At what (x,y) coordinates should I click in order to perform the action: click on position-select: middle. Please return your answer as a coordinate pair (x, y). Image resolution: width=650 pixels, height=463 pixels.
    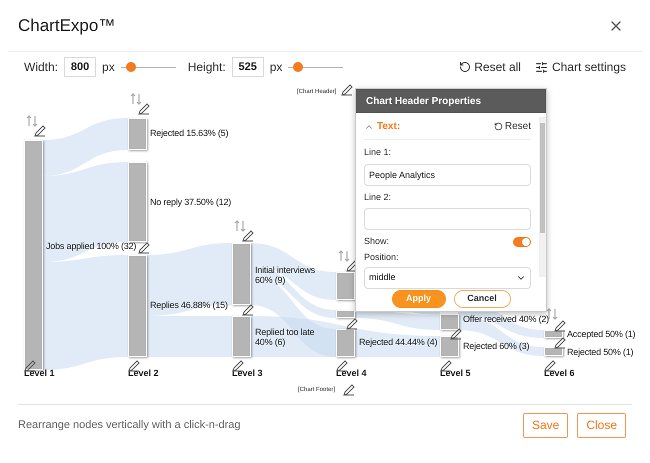
    Looking at the image, I should click on (447, 278).